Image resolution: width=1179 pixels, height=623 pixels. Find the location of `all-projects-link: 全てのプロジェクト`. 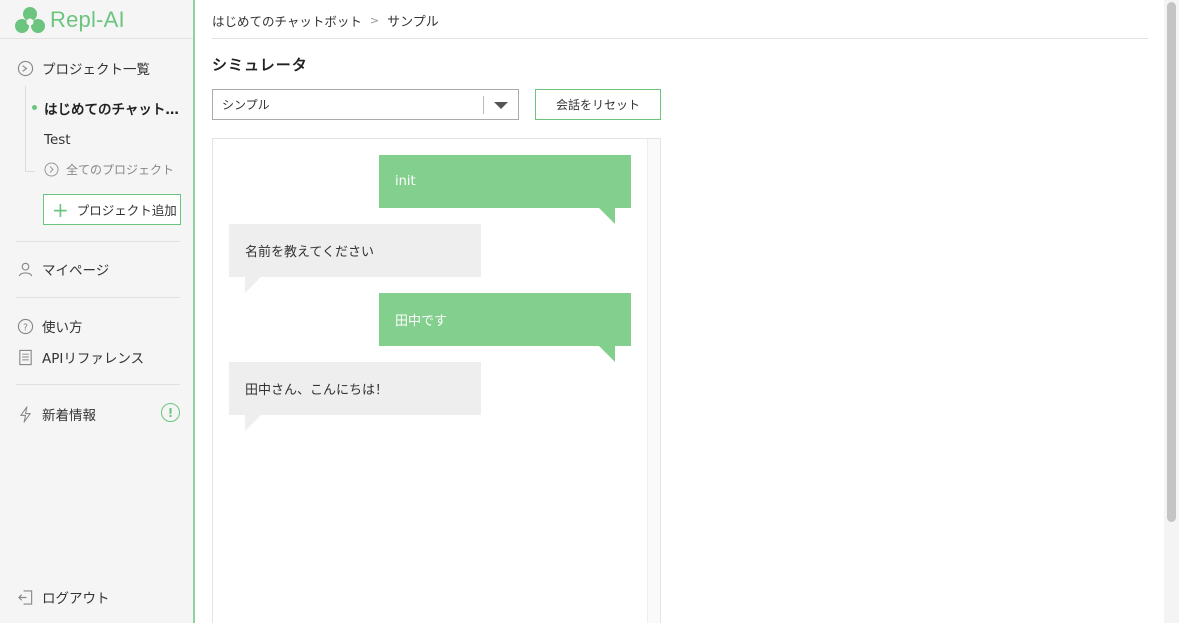

all-projects-link: 全てのプロジェクト is located at coordinates (109, 169).